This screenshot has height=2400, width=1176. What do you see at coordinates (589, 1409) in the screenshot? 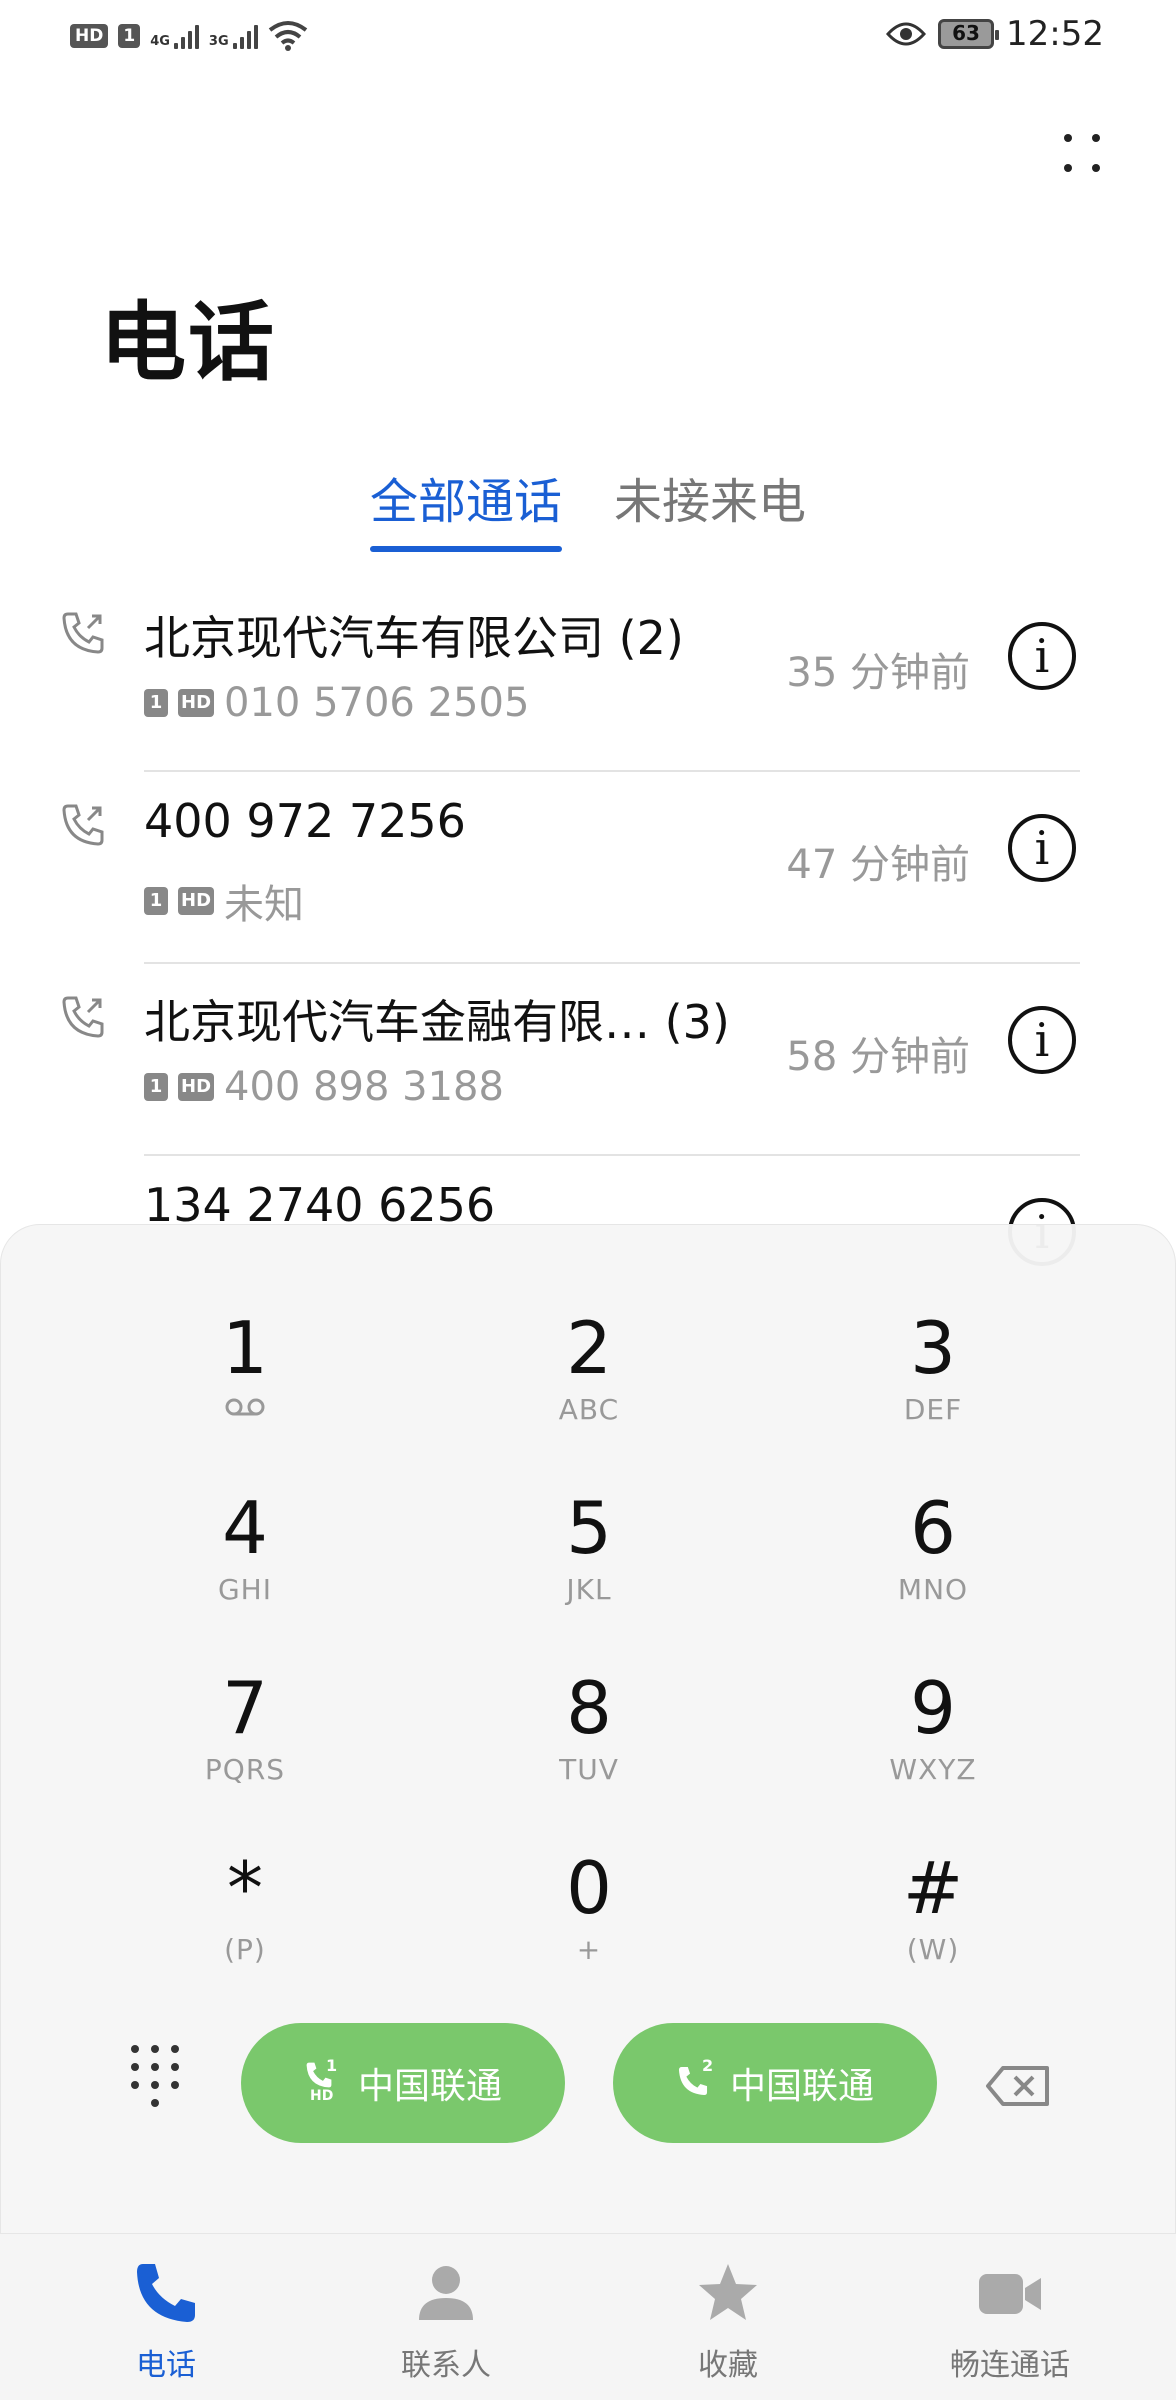
I see `key-letters: ABC` at bounding box center [589, 1409].